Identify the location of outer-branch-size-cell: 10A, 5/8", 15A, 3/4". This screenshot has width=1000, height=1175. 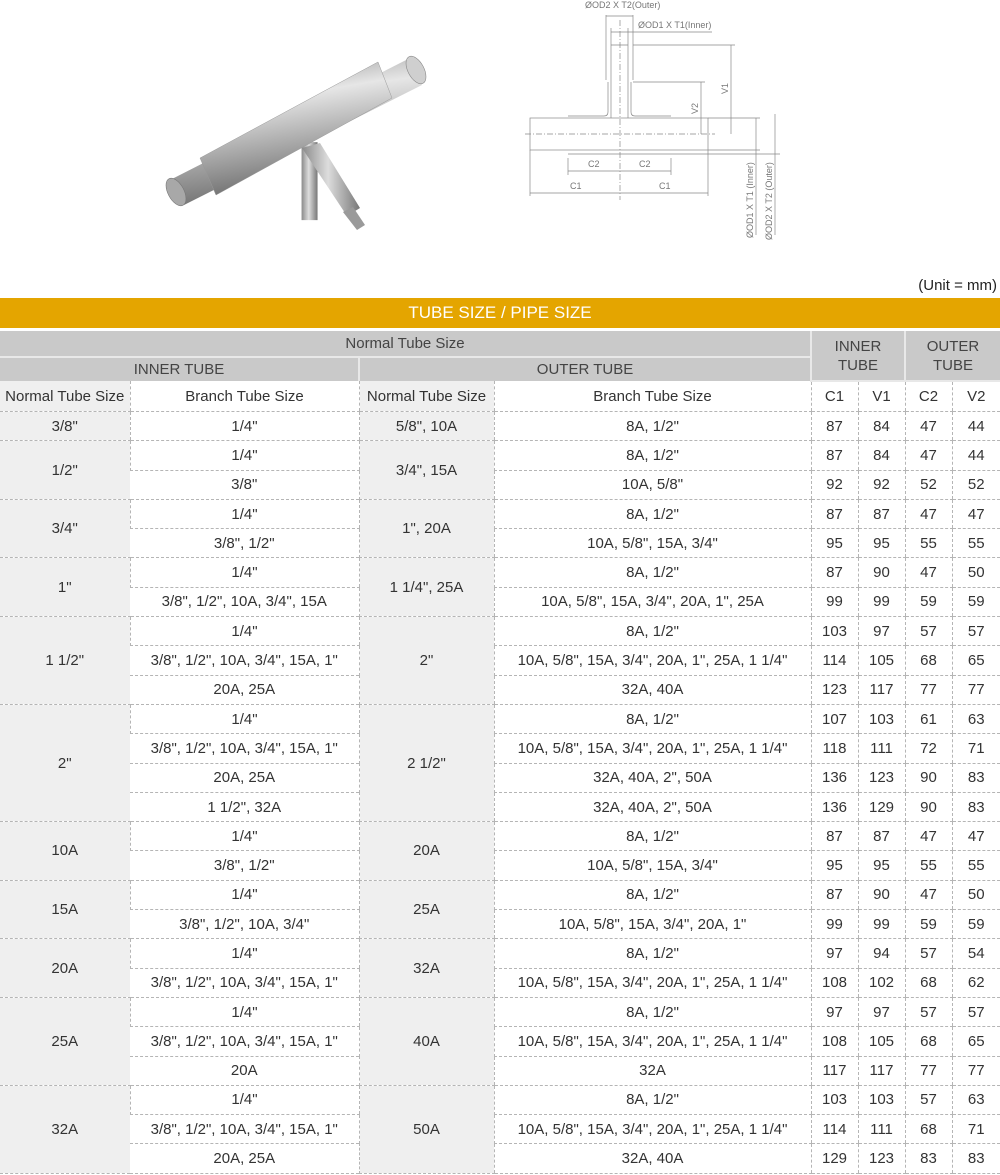
(652, 543).